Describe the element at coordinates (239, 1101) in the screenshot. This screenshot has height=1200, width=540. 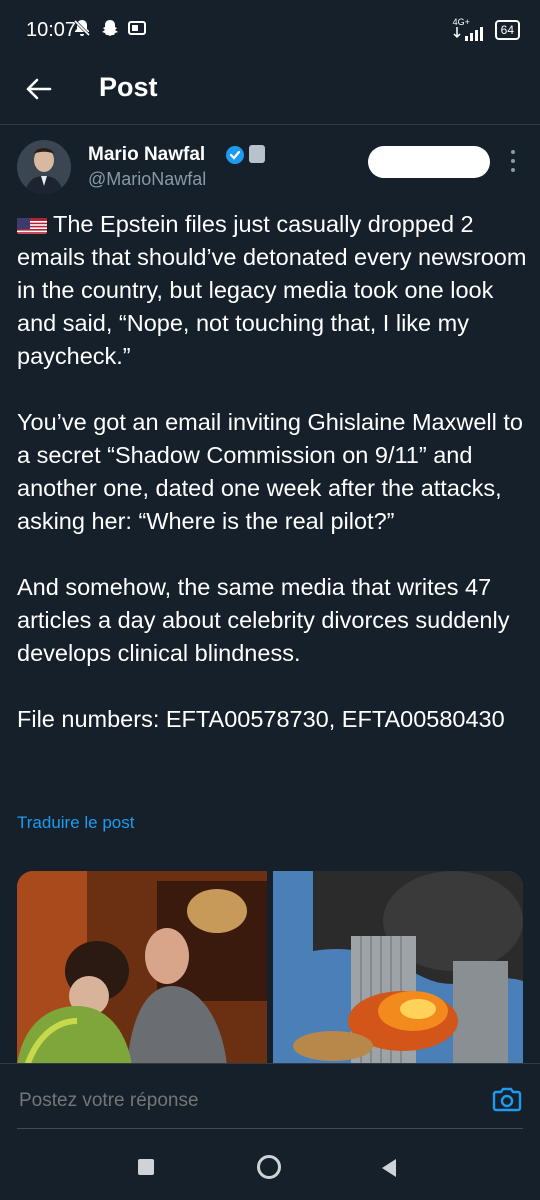
I see `reply-input` at that location.